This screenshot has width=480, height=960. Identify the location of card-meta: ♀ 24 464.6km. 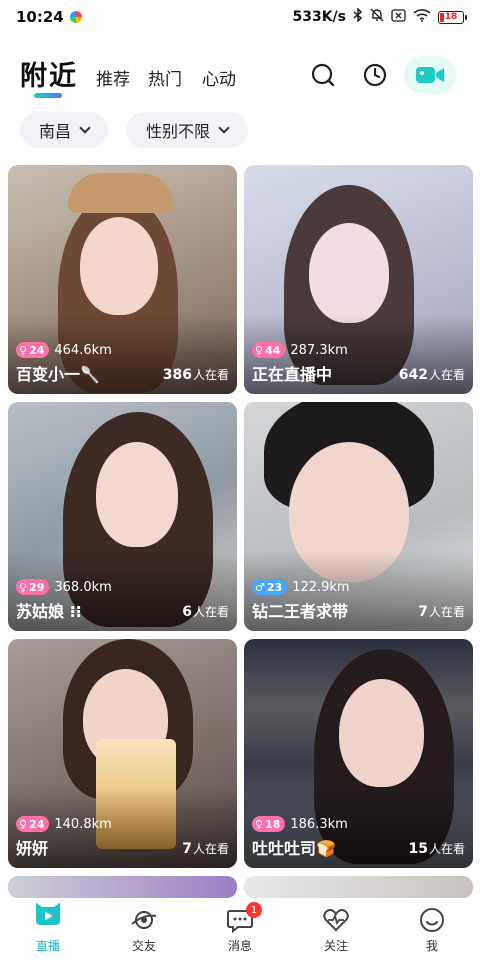
(64, 350).